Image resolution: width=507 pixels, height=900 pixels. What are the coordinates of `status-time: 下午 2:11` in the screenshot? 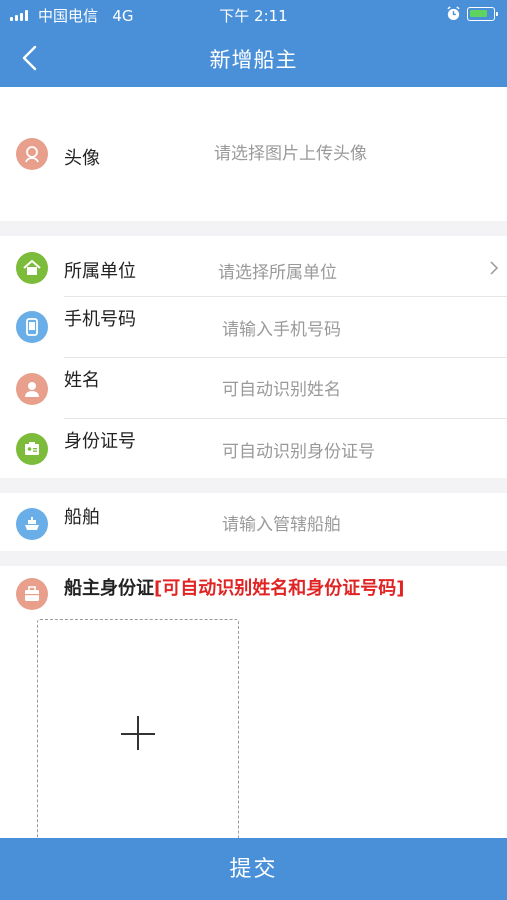 It's located at (253, 16).